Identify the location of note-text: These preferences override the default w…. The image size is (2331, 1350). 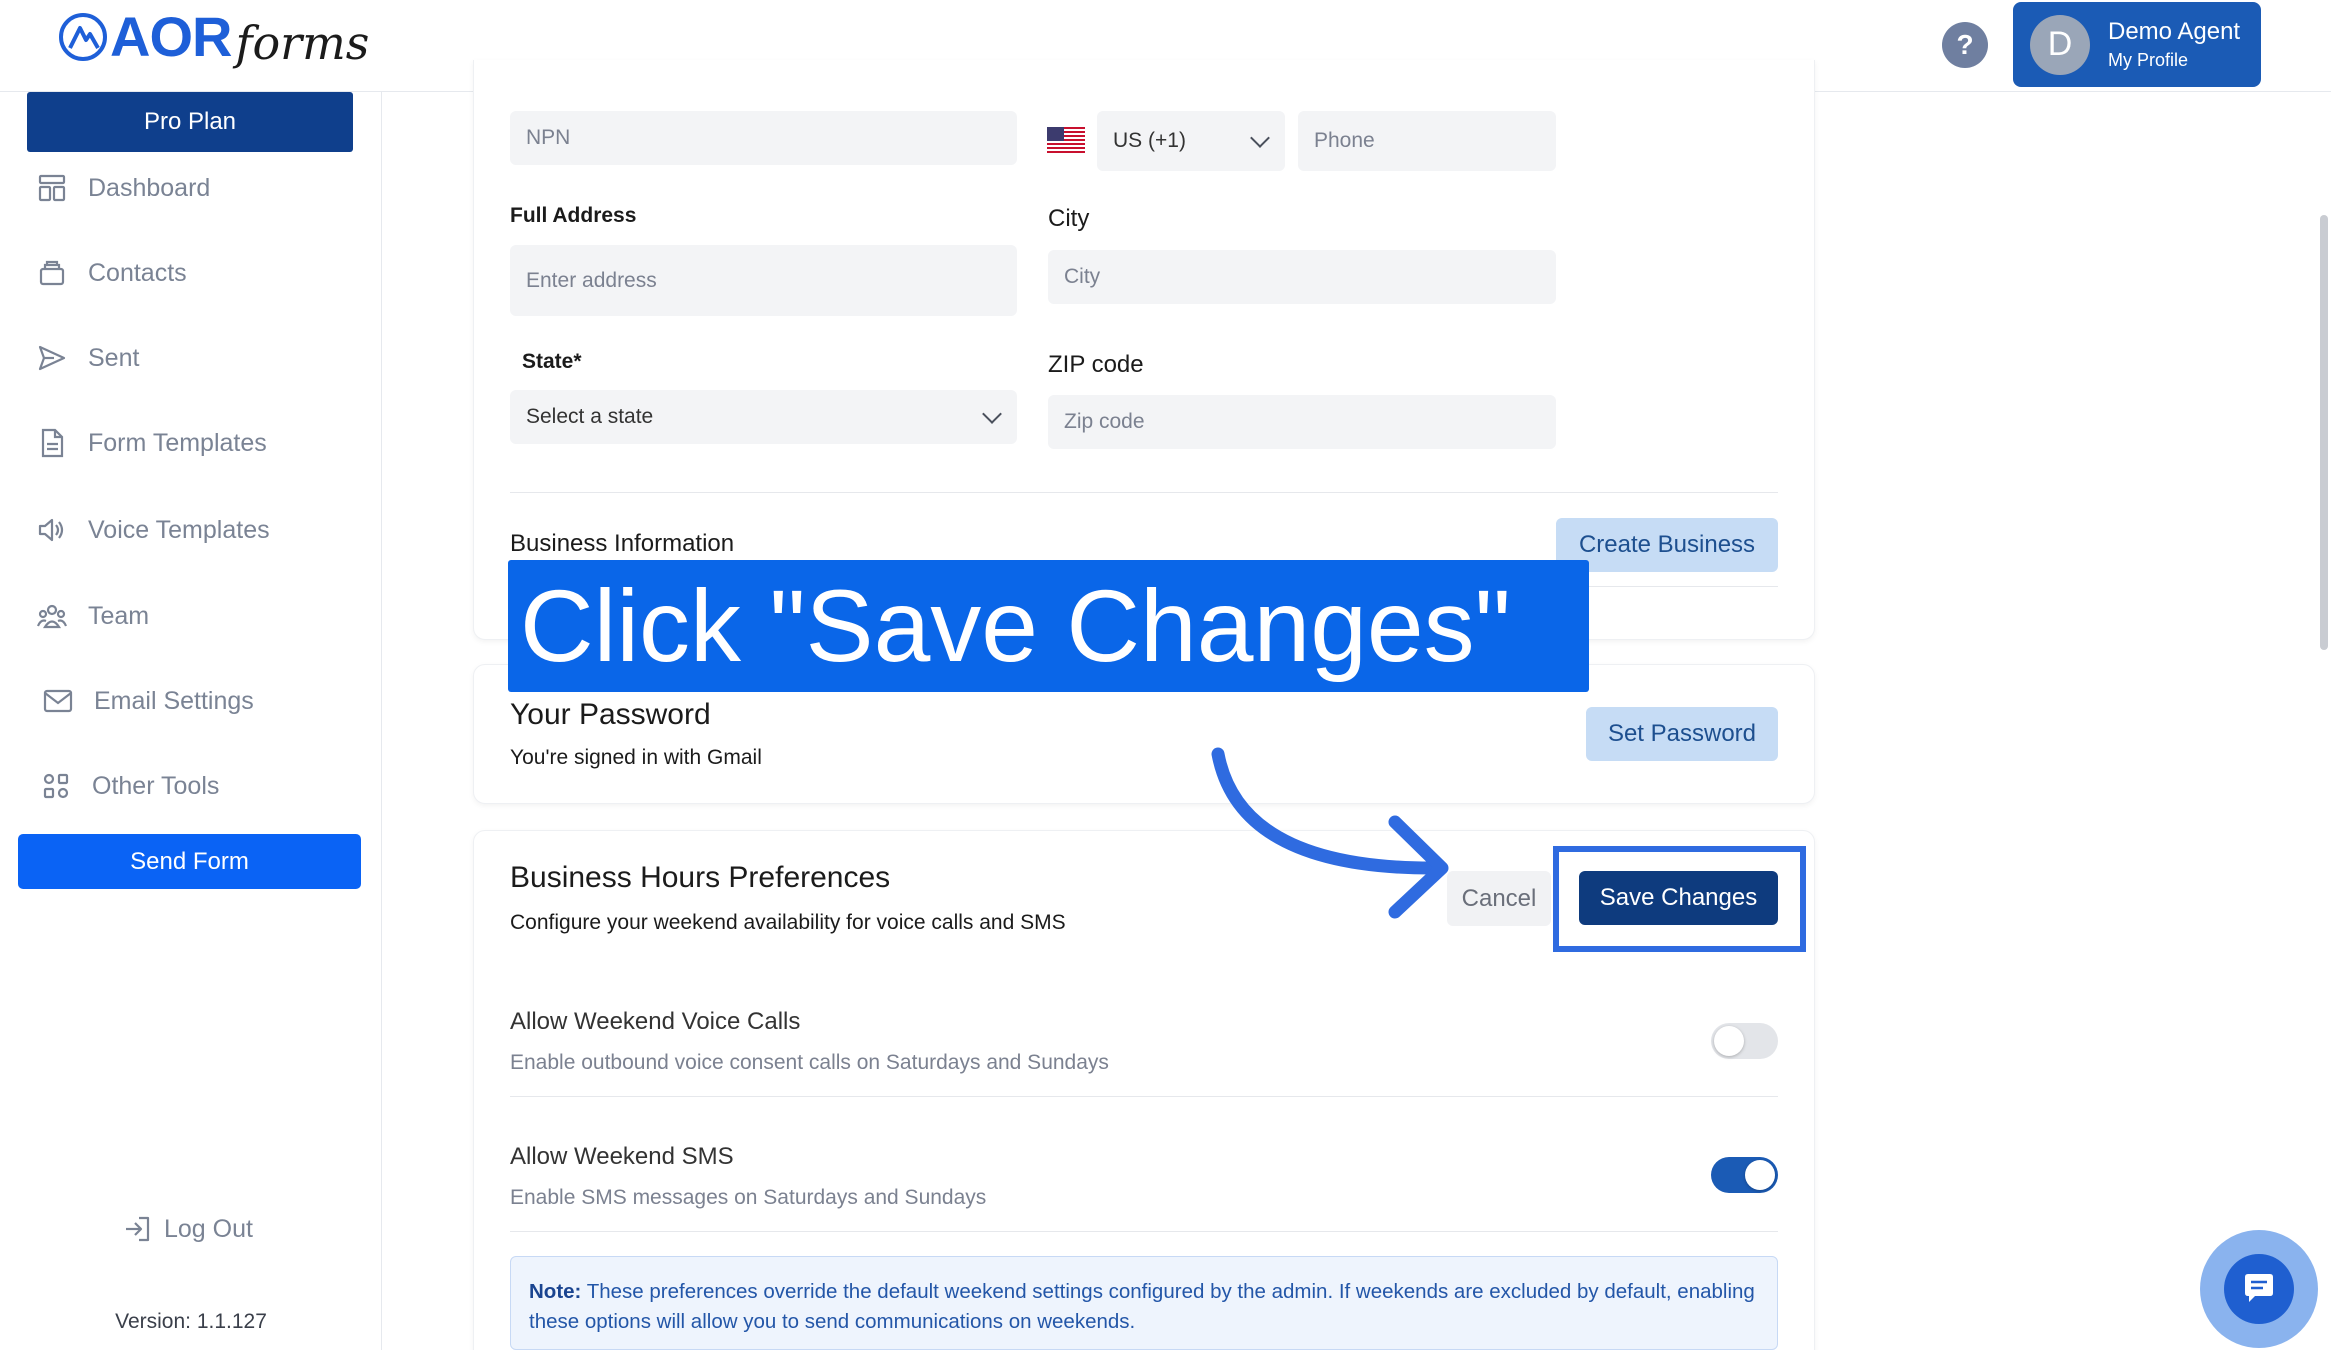
(1142, 1306).